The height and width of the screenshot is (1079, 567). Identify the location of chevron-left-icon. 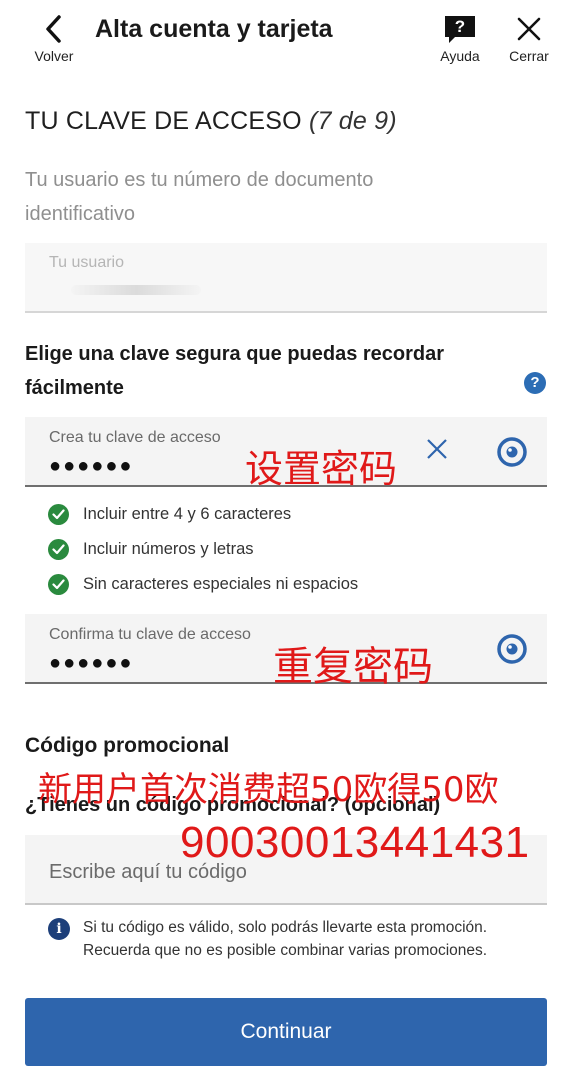
(53, 29).